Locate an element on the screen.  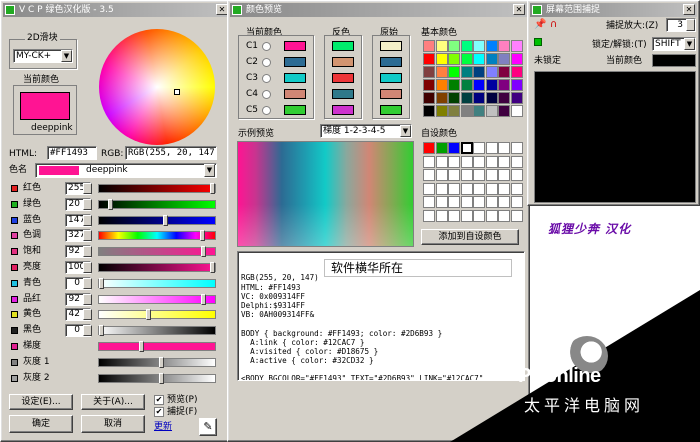
ok-button: 确定 is located at coordinates (41, 424).